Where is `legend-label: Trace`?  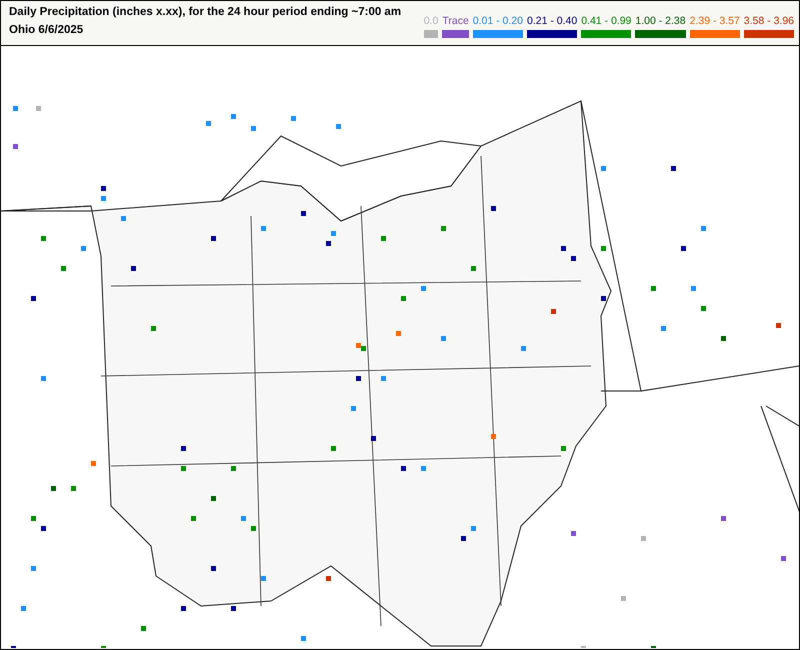
legend-label: Trace is located at coordinates (455, 21).